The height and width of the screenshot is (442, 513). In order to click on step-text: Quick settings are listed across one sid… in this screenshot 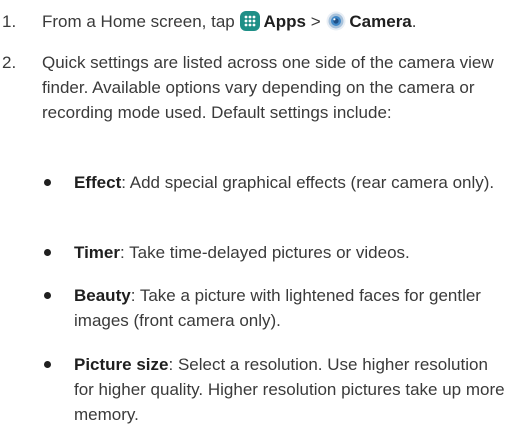, I will do `click(268, 87)`.